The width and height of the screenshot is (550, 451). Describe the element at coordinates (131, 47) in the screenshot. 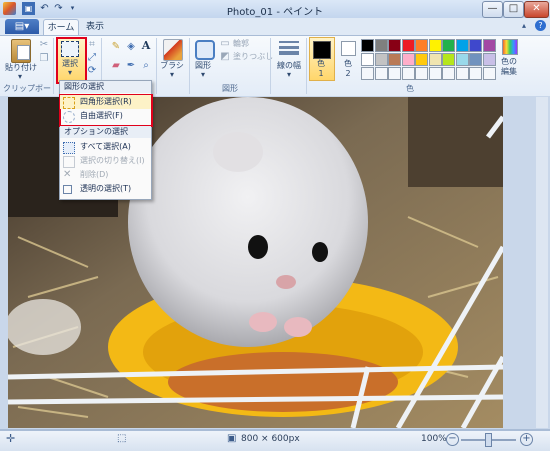

I see `fill-icon: ◈` at that location.